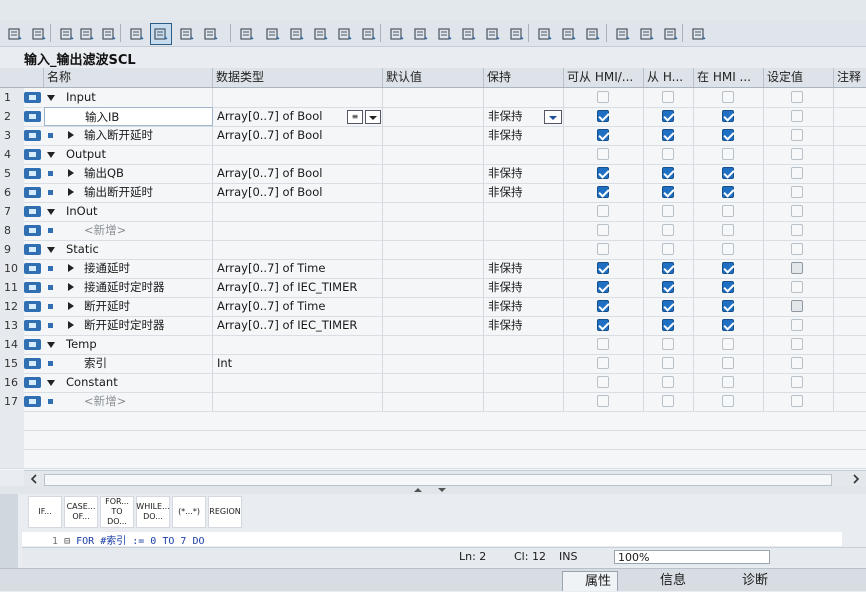  I want to click on horizontal-scrollbar, so click(445, 478).